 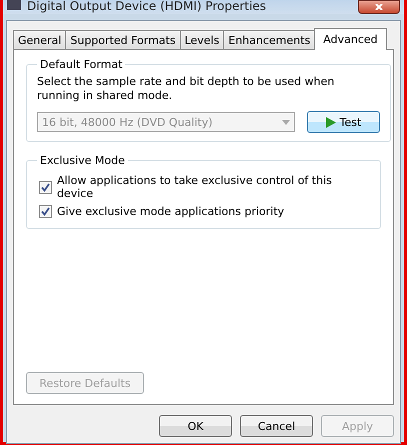 What do you see at coordinates (14, 5) in the screenshot?
I see `window-icon` at bounding box center [14, 5].